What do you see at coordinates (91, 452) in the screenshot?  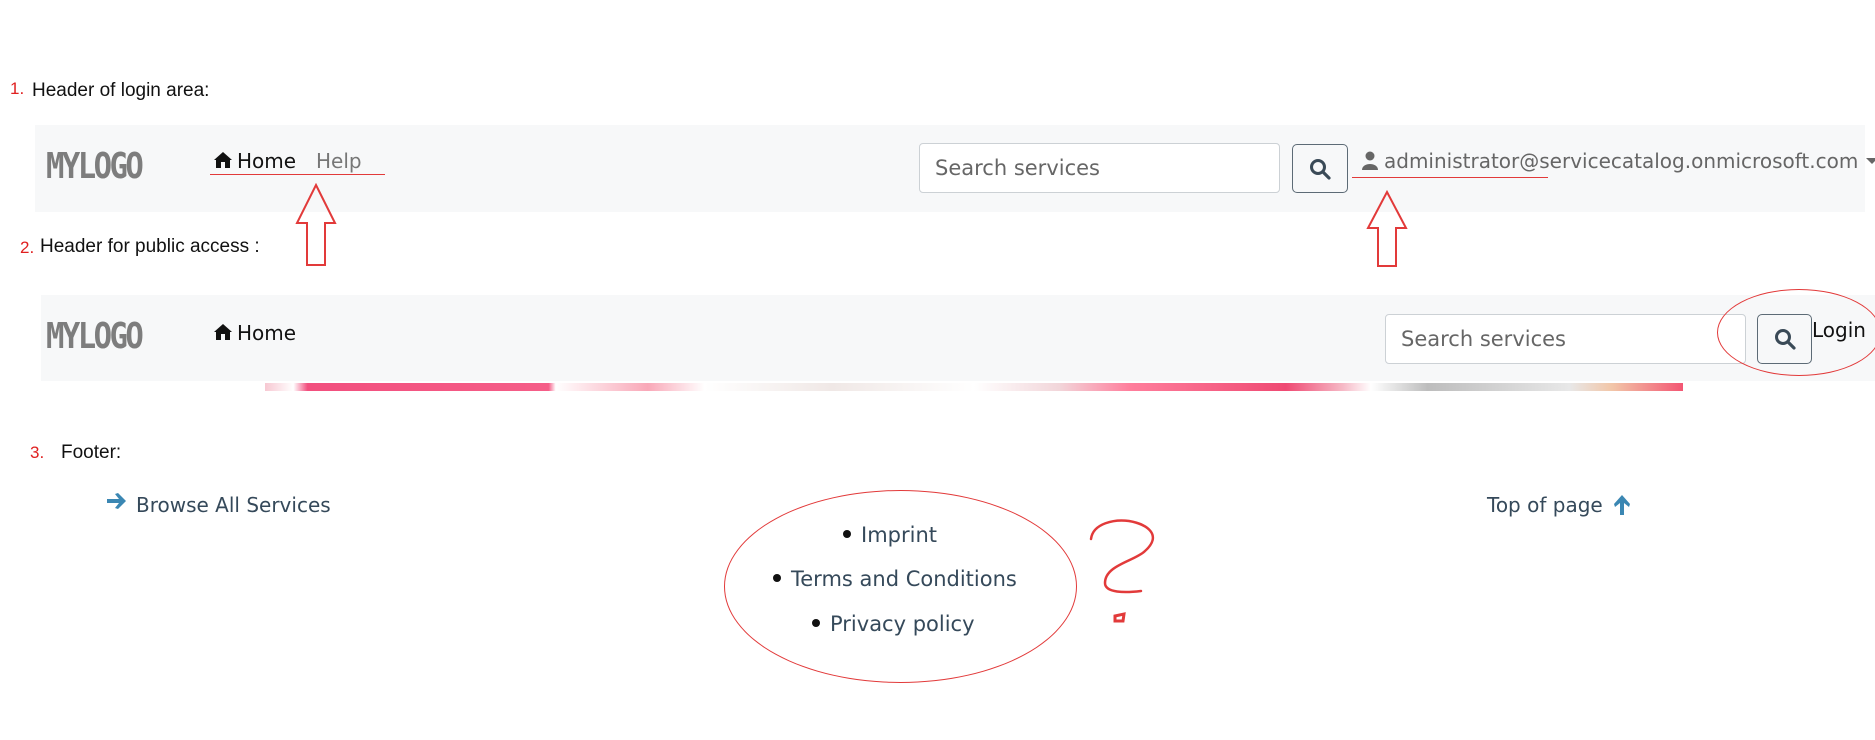 I see `section-caption: Footer:` at bounding box center [91, 452].